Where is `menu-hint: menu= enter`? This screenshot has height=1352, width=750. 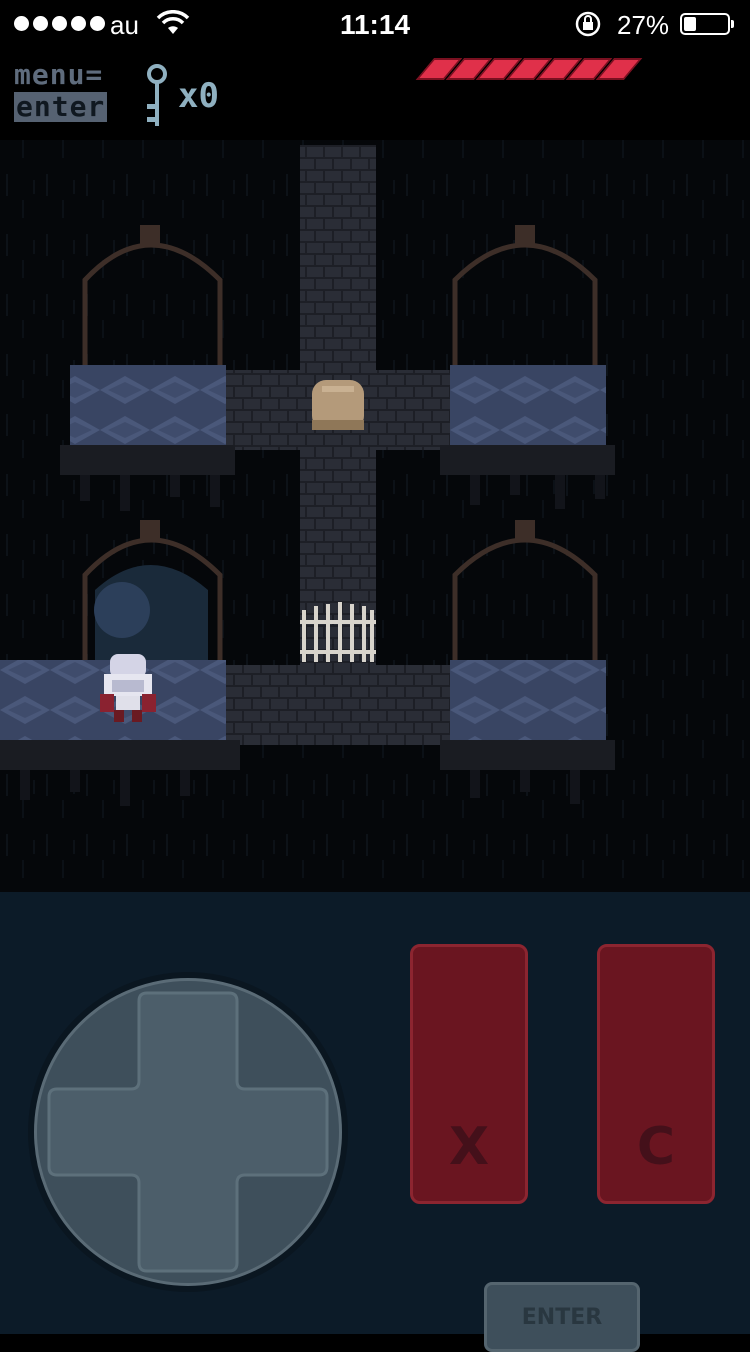 menu-hint: menu= enter is located at coordinates (61, 90).